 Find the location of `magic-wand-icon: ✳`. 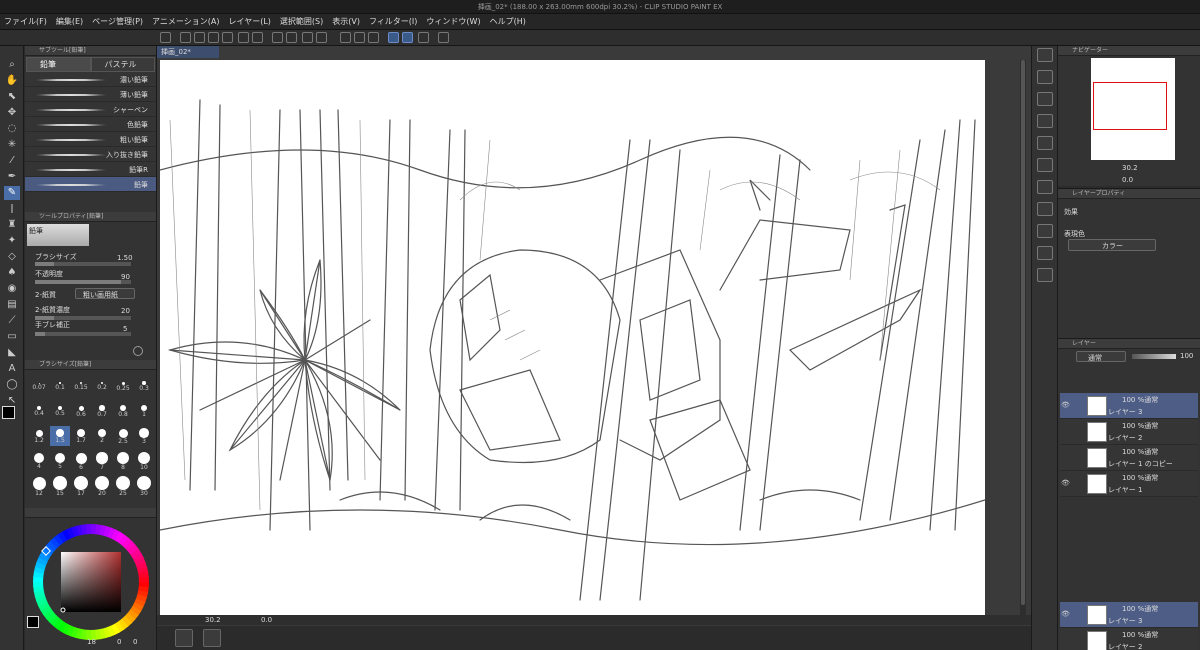

magic-wand-icon: ✳ is located at coordinates (12, 145).